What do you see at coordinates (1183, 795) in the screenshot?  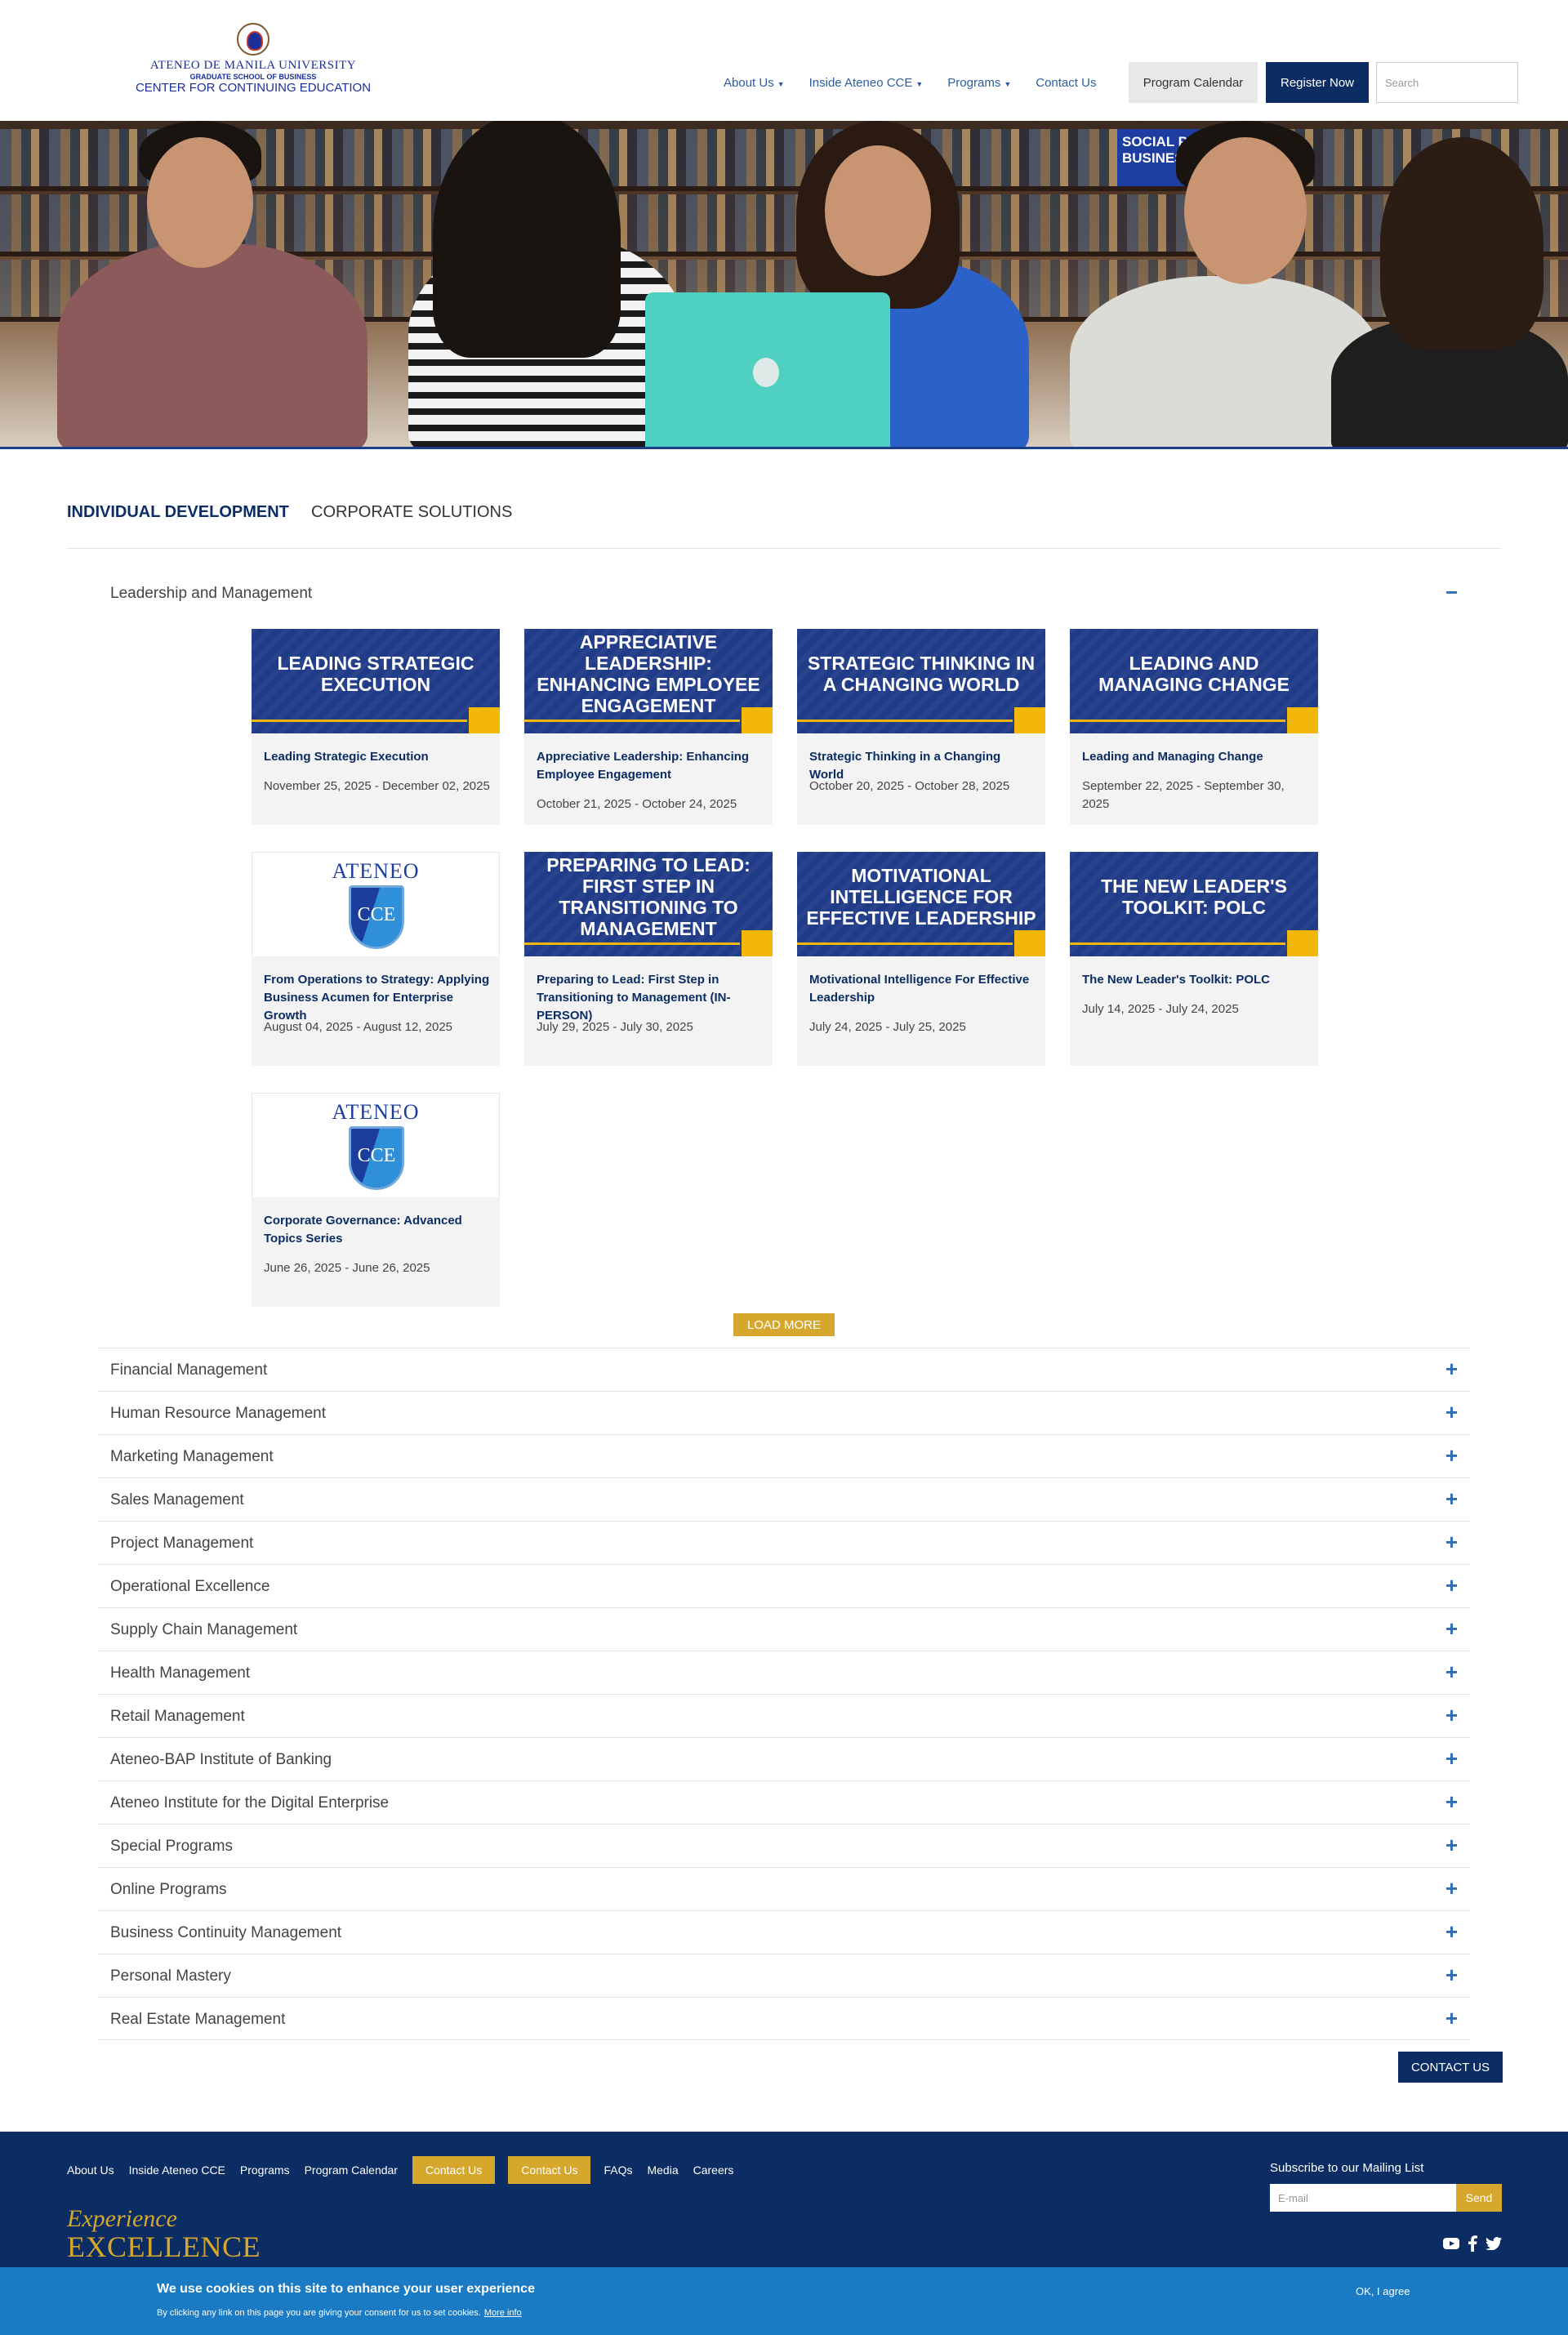 I see `program-date: September 22, 2025 - September 30, 2025` at bounding box center [1183, 795].